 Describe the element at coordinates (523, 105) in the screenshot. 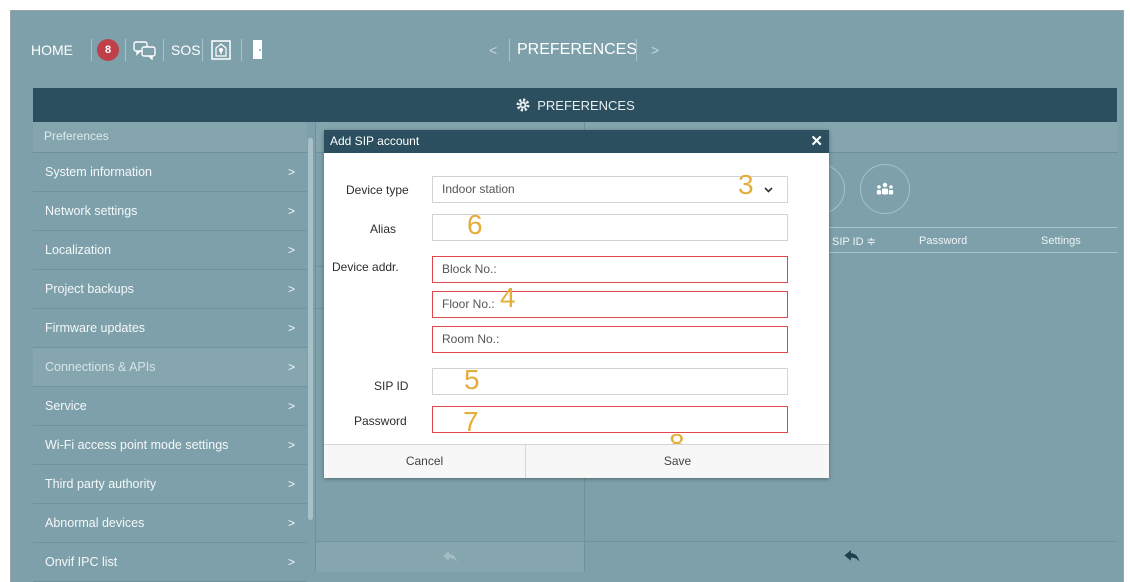

I see `gear-icon` at that location.